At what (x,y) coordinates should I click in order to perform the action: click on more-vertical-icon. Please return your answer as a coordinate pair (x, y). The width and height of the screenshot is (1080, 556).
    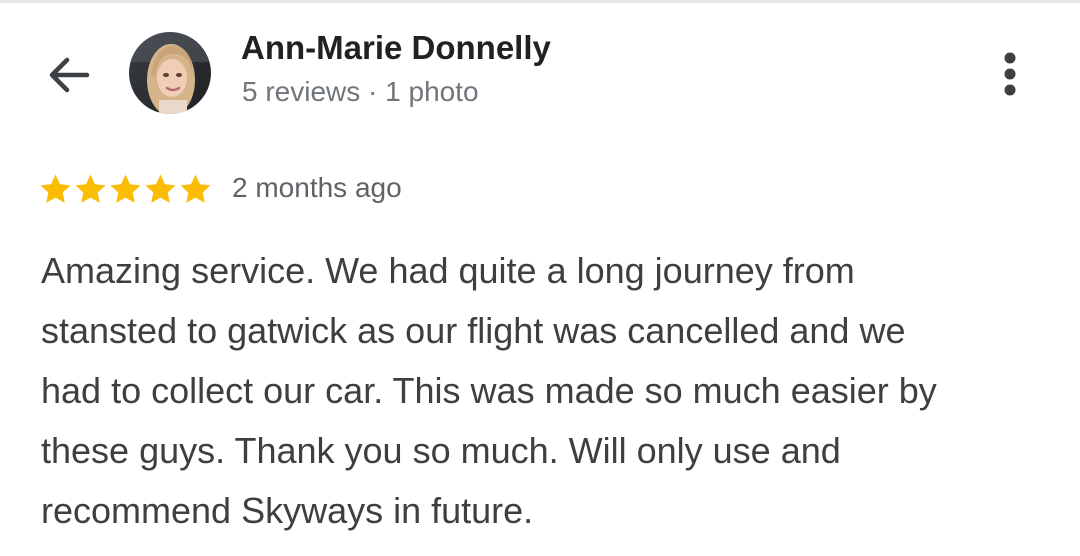
    Looking at the image, I should click on (1010, 74).